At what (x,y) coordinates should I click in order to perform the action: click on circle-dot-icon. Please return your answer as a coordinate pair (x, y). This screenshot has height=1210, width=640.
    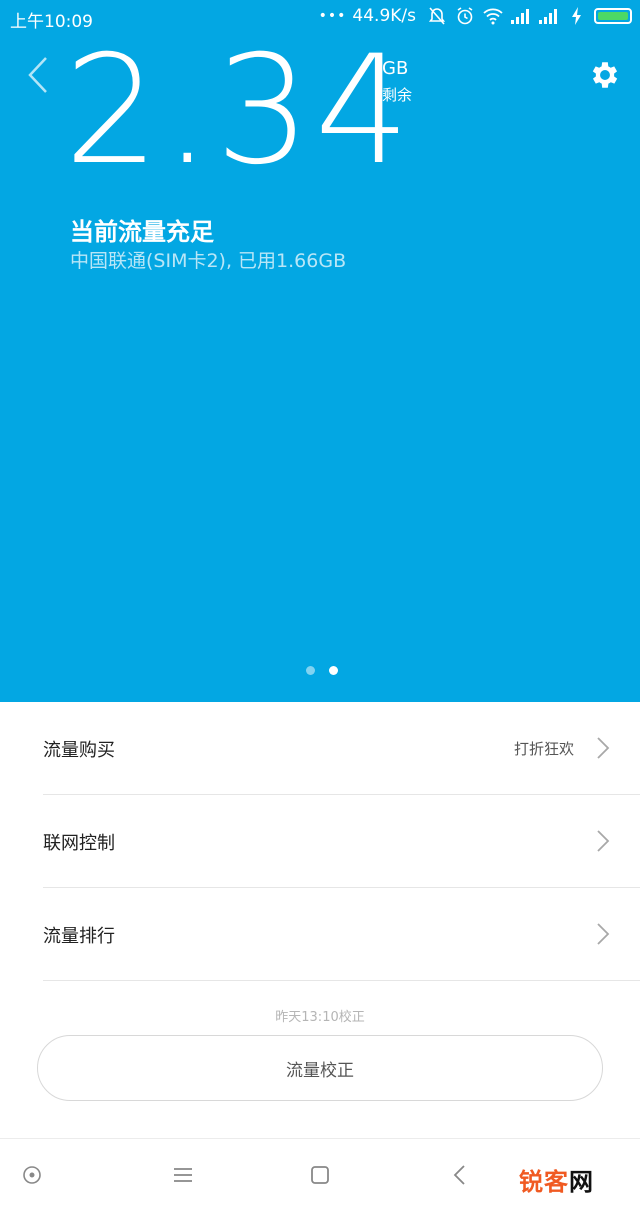
    Looking at the image, I should click on (32, 1175).